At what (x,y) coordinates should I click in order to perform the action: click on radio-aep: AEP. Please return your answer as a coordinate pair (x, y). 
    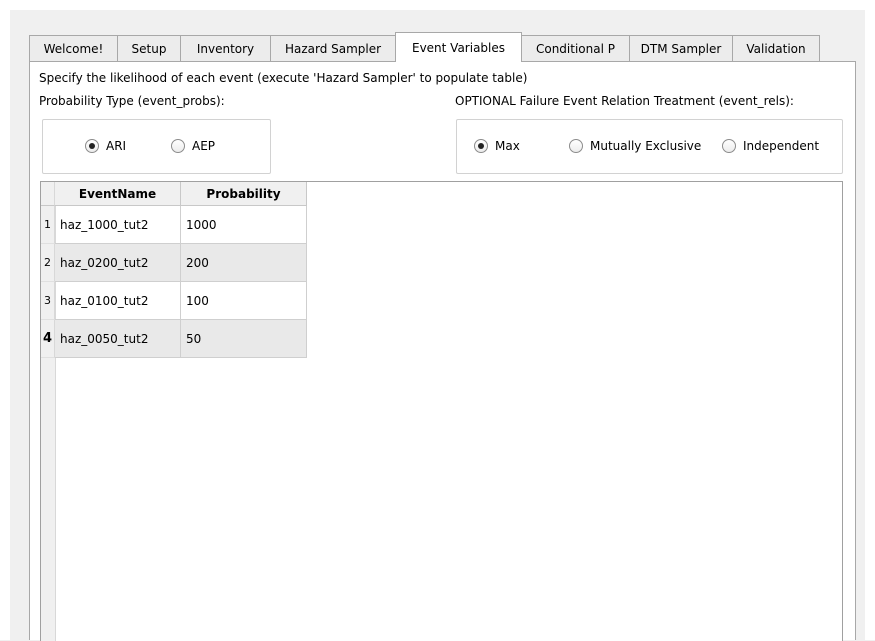
    Looking at the image, I should click on (193, 146).